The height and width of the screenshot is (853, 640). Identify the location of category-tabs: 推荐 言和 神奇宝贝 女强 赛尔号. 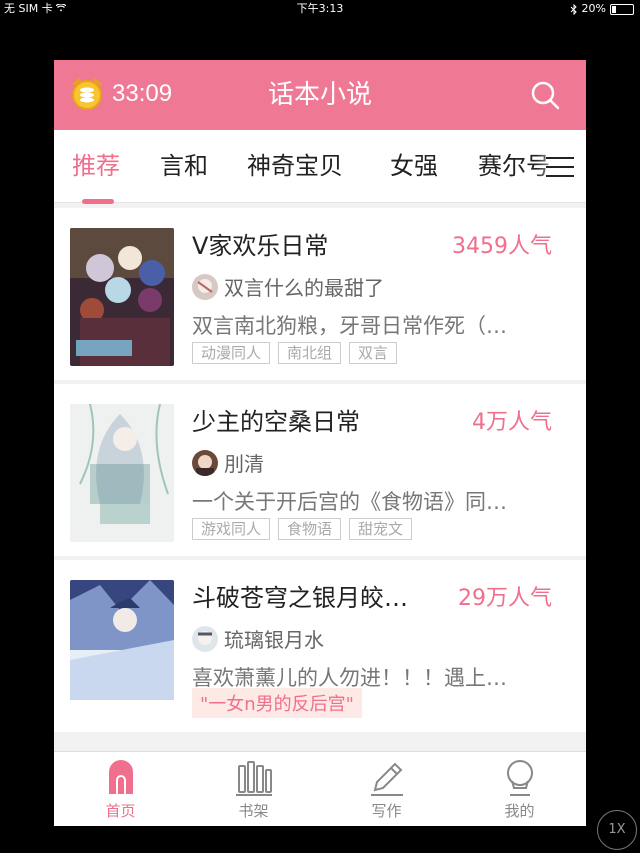
(320, 166).